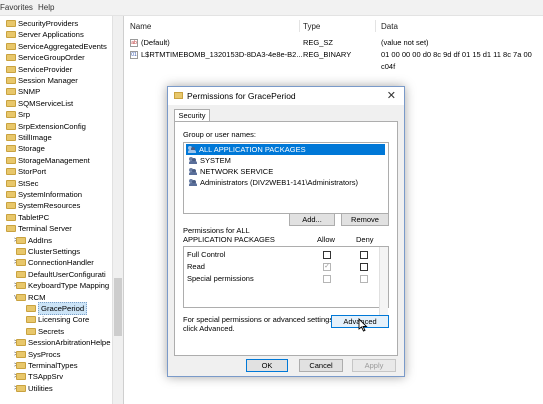  Describe the element at coordinates (237, 171) in the screenshot. I see `user-name: NETWORK SERVICE` at that location.